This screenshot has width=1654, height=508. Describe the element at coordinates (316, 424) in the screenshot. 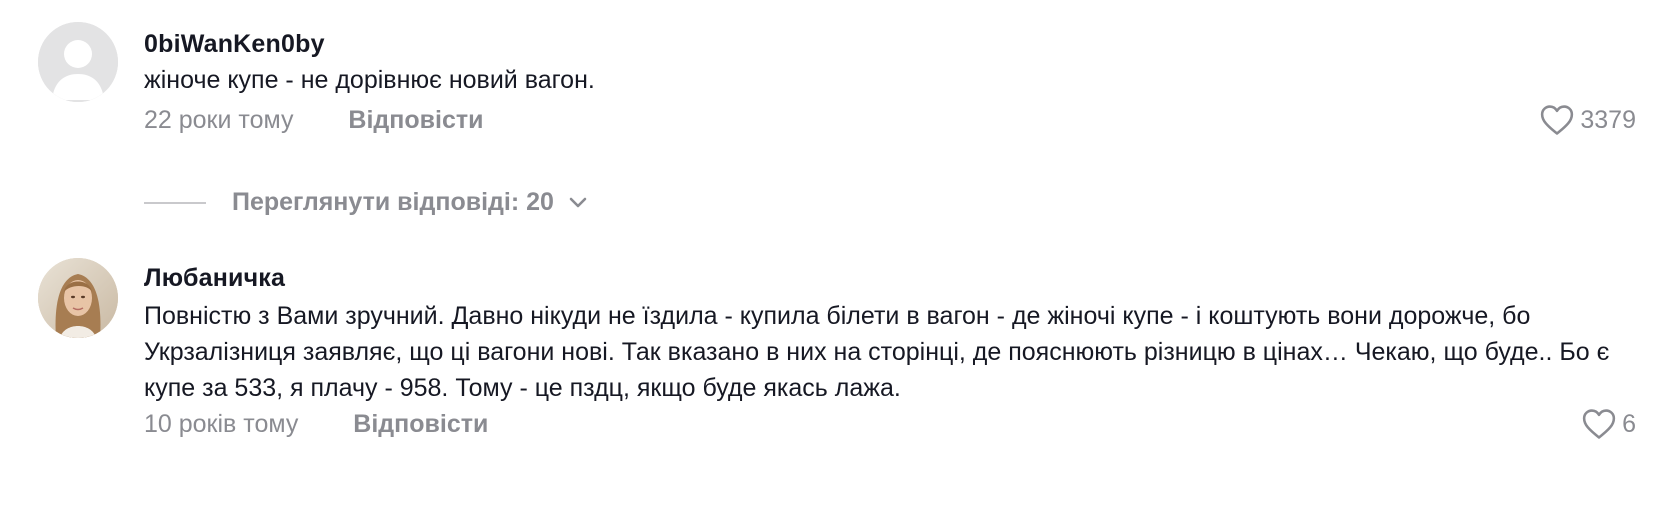

I see `comment-meta: 10 років тому Відповісти` at that location.